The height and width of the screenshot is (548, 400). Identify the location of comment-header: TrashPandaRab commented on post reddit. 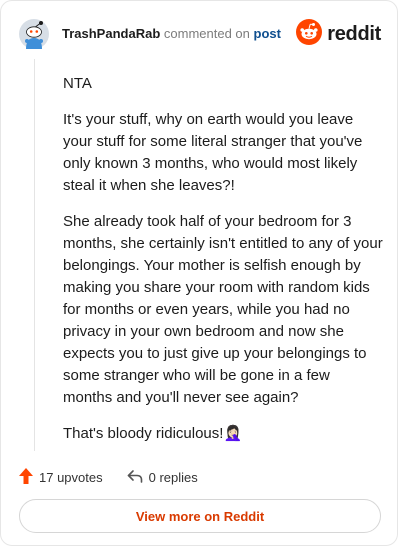
(200, 34).